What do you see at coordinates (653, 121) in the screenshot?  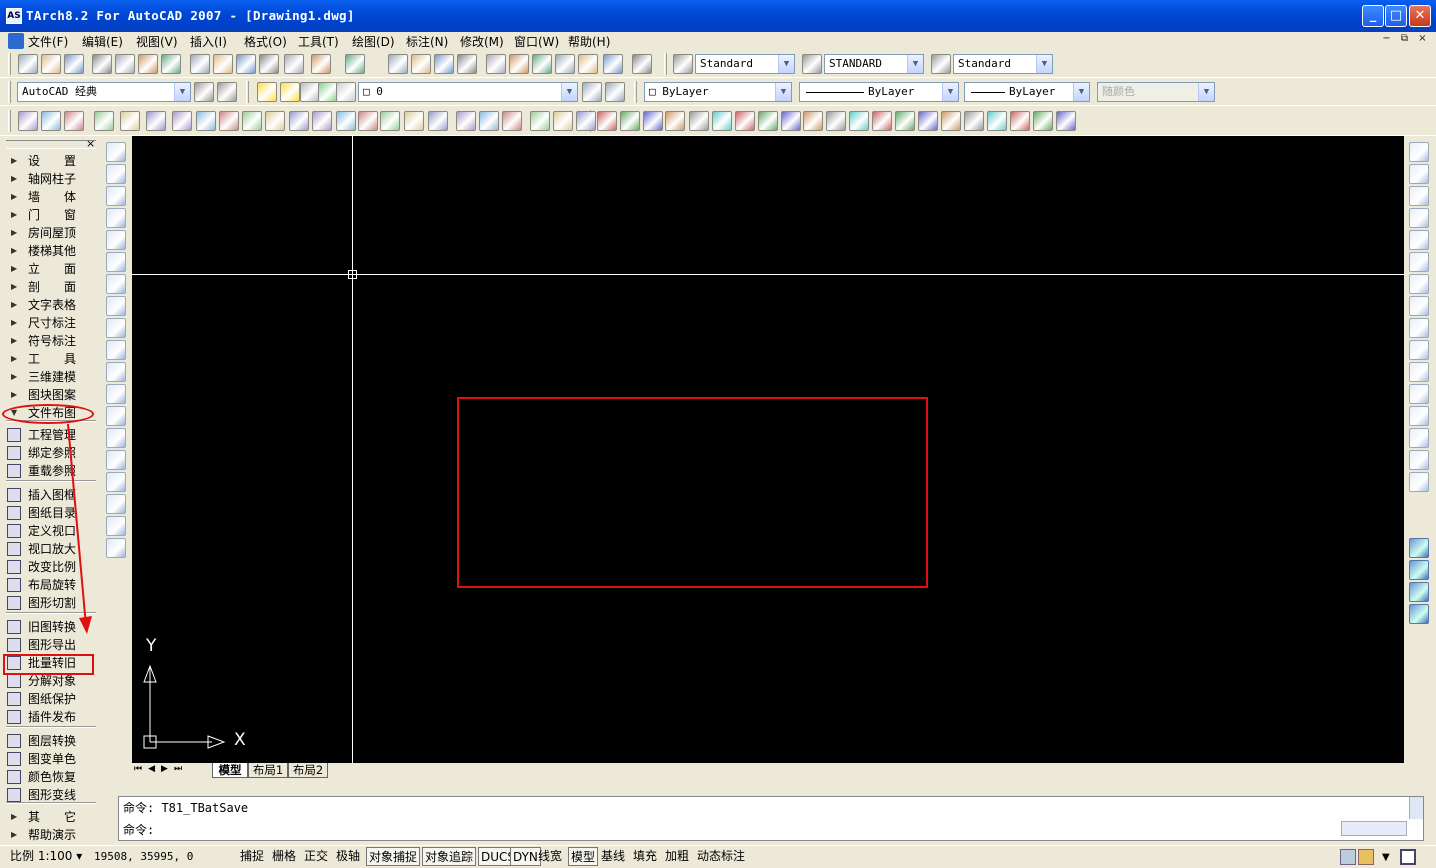 I see `stack-icon` at bounding box center [653, 121].